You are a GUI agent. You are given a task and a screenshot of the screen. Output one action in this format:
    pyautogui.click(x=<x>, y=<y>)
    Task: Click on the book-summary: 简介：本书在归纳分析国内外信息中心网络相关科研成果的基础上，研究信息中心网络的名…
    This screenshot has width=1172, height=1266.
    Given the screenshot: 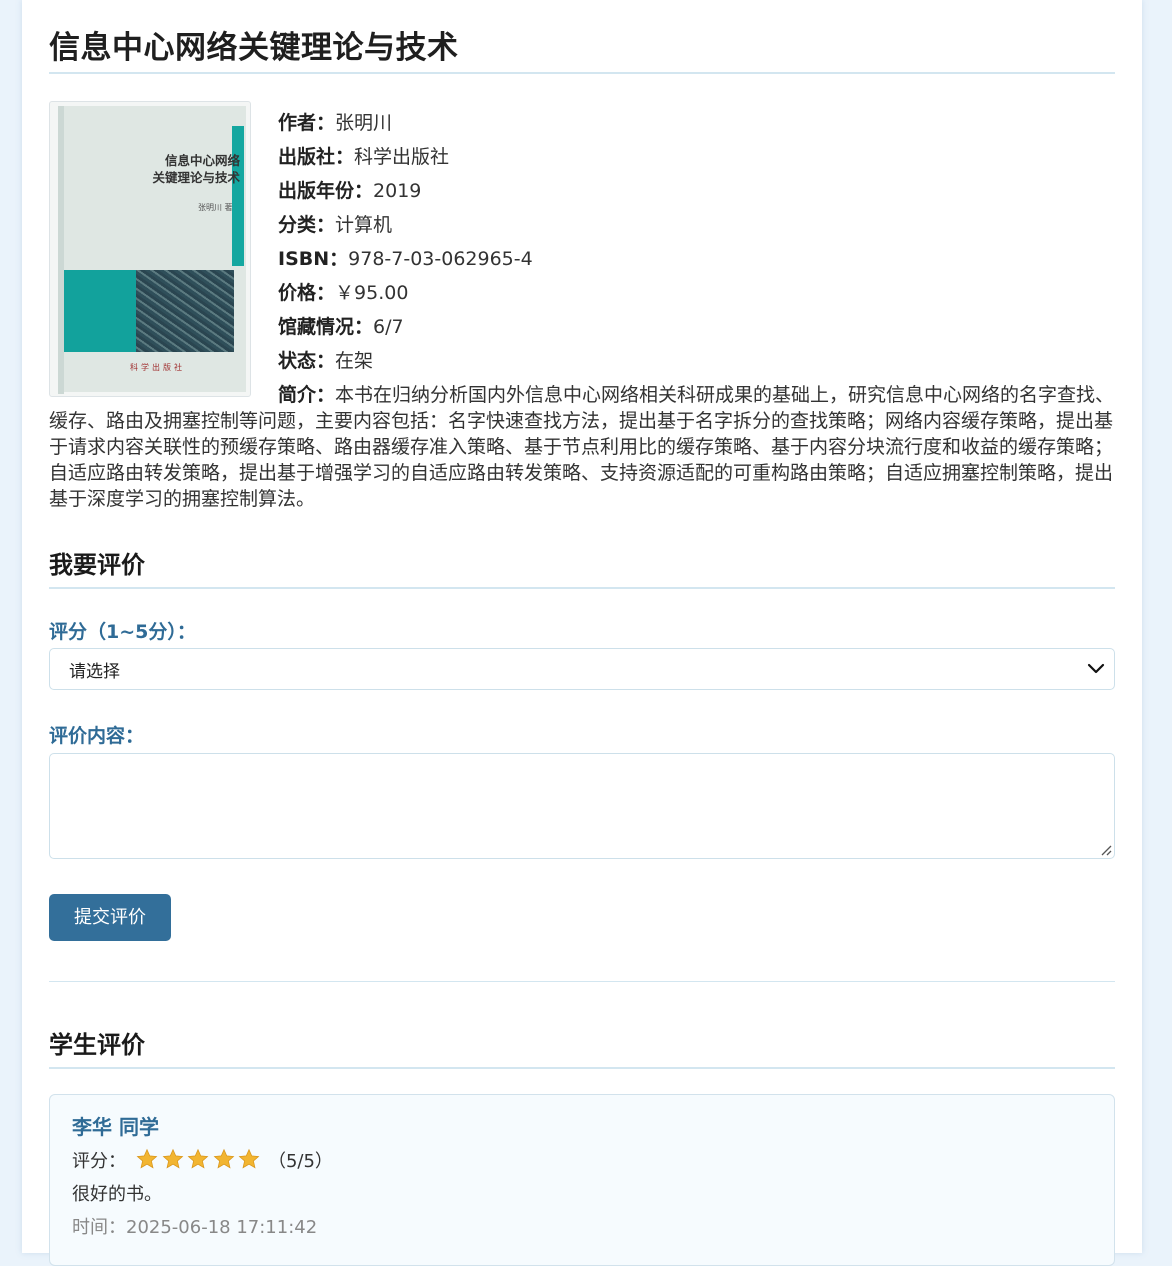 What is the action you would take?
    pyautogui.click(x=582, y=447)
    